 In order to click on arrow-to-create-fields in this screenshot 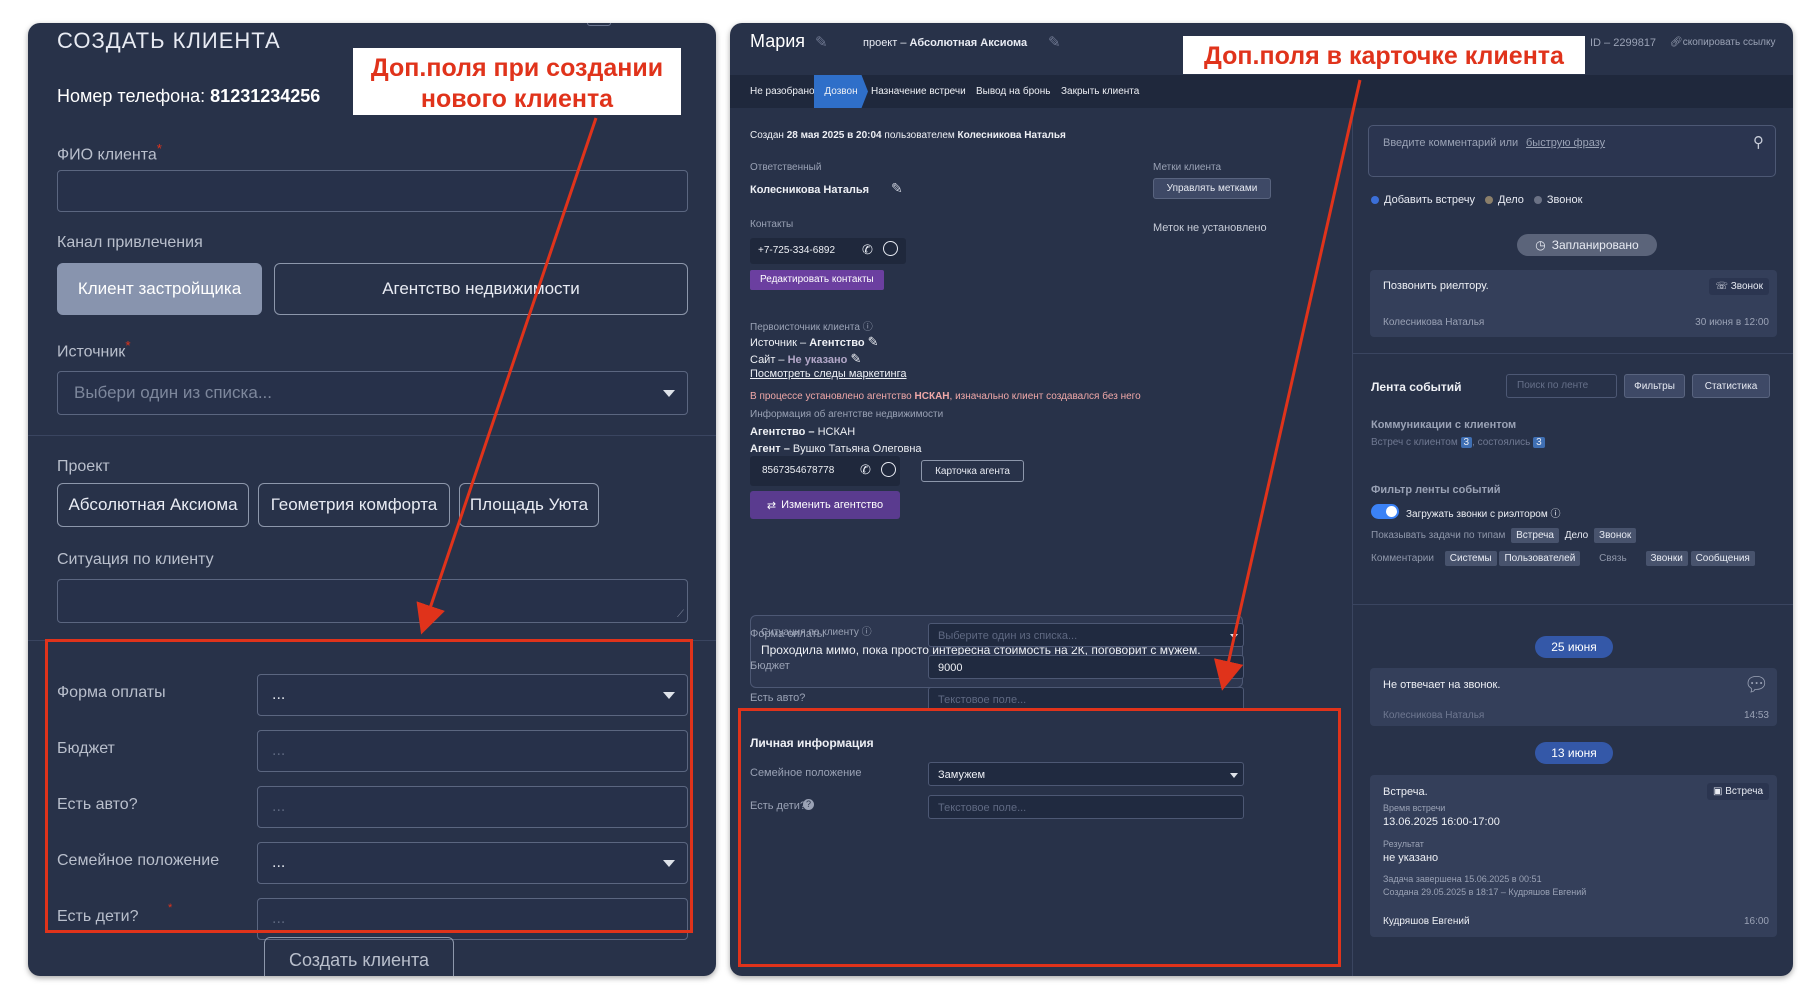, I will do `click(507, 376)`.